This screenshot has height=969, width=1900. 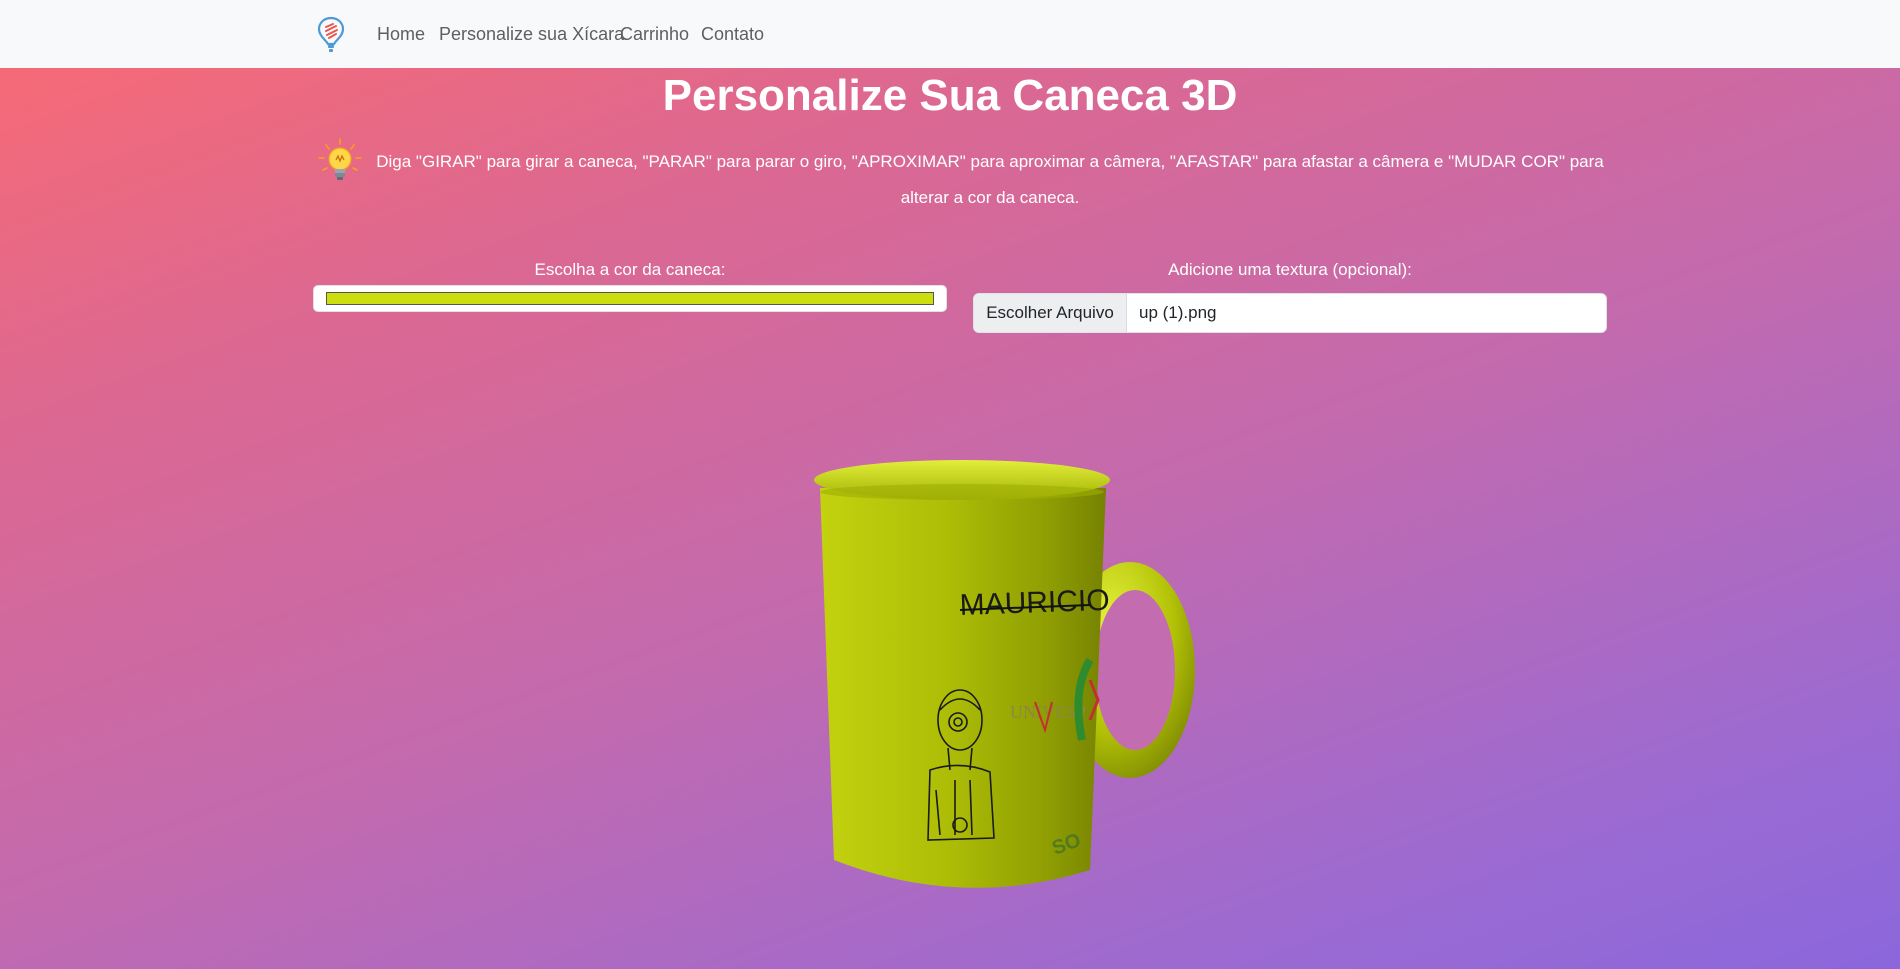 What do you see at coordinates (950, 95) in the screenshot?
I see `page-title: Personalize Sua Caneca 3D` at bounding box center [950, 95].